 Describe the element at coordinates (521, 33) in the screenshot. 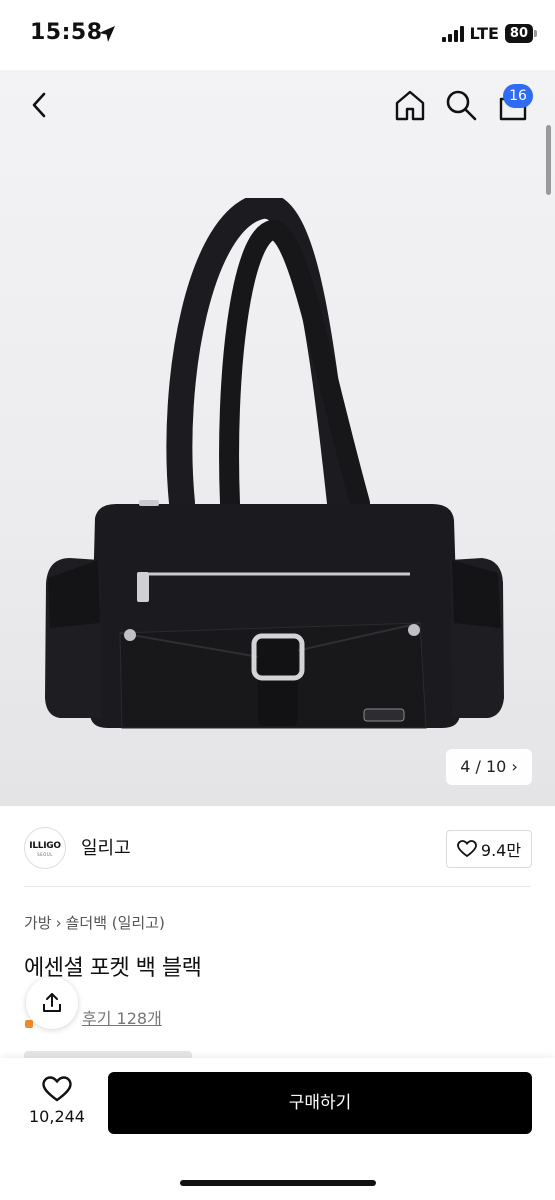

I see `battery-icon: 80` at that location.